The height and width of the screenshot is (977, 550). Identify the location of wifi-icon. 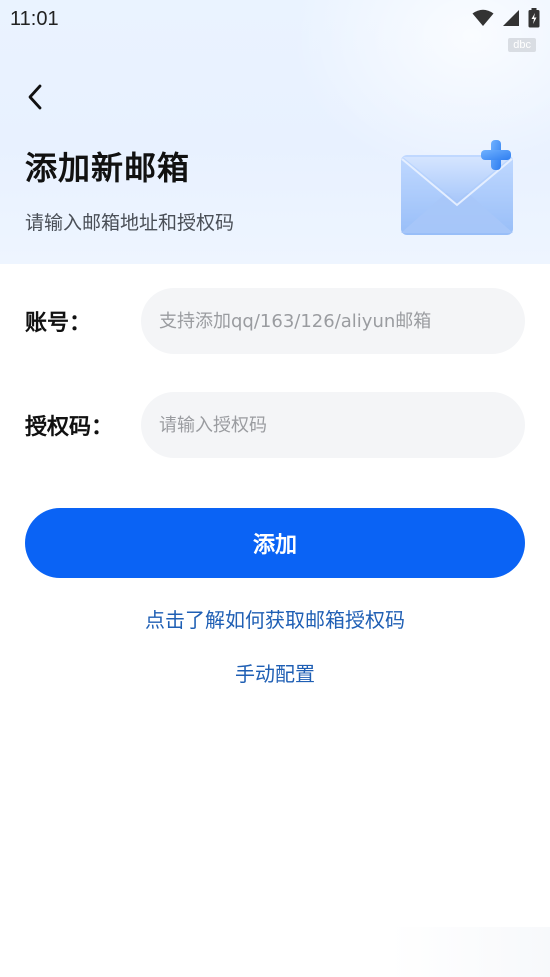
(483, 18).